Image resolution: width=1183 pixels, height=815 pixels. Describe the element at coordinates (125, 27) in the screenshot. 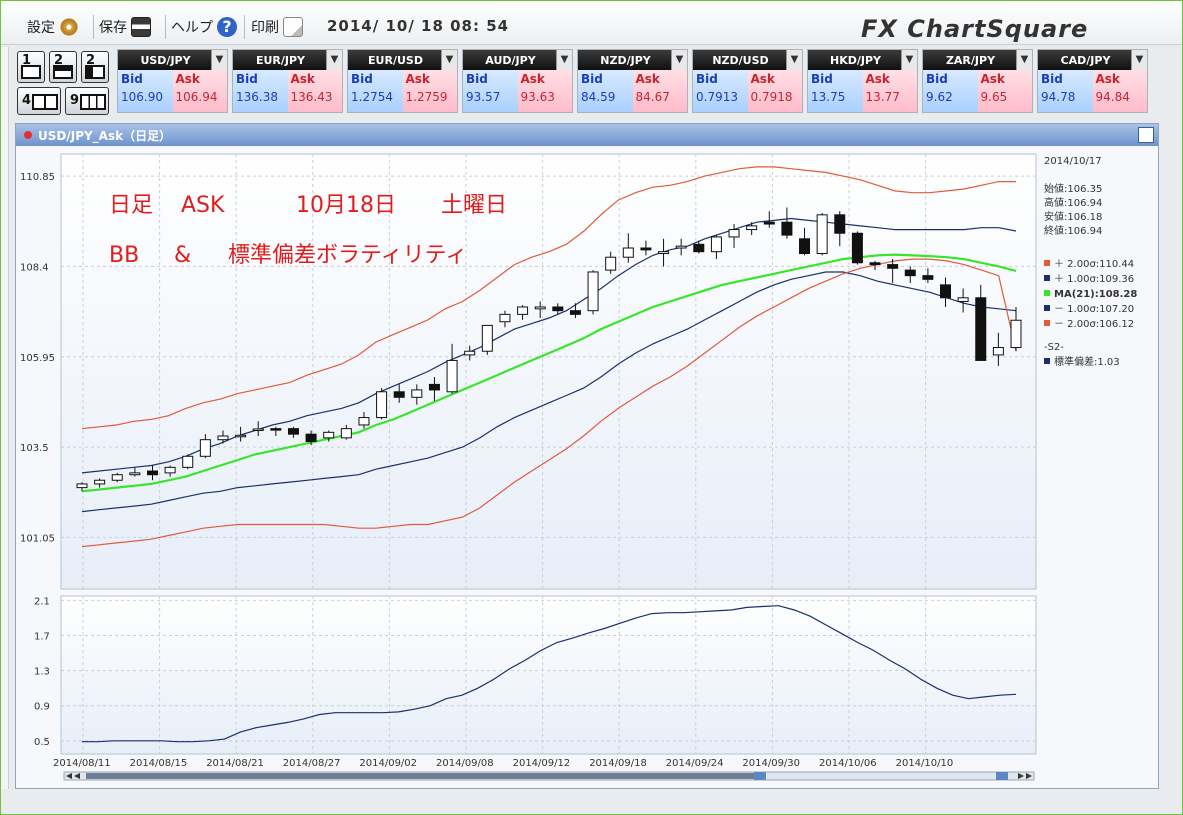

I see `save-button: 保存` at that location.